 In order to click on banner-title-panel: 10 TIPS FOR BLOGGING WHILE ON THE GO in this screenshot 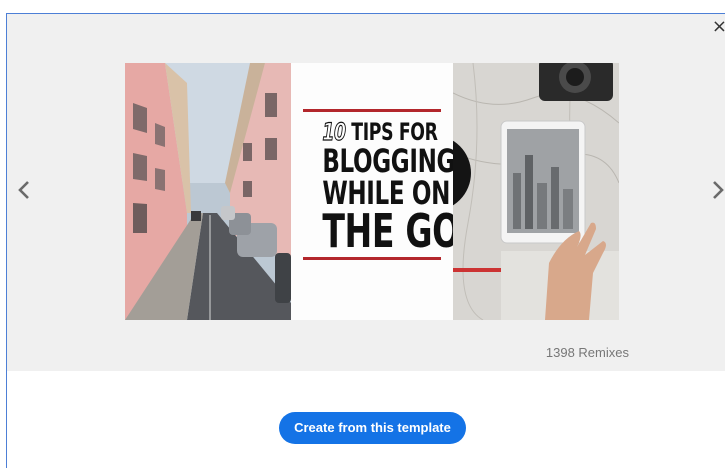, I will do `click(375, 191)`.